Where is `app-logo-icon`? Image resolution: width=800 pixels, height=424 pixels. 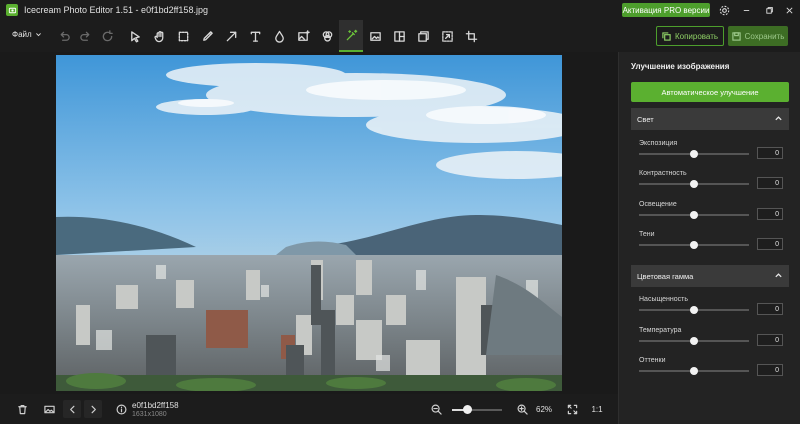
app-logo-icon is located at coordinates (12, 10).